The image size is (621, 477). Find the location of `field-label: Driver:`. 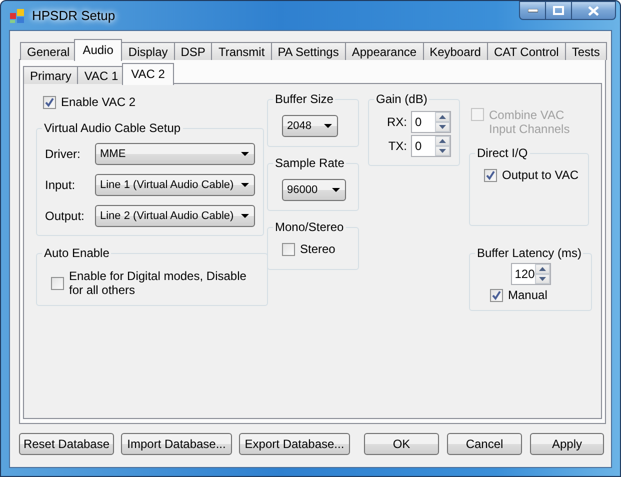

field-label: Driver: is located at coordinates (63, 154).